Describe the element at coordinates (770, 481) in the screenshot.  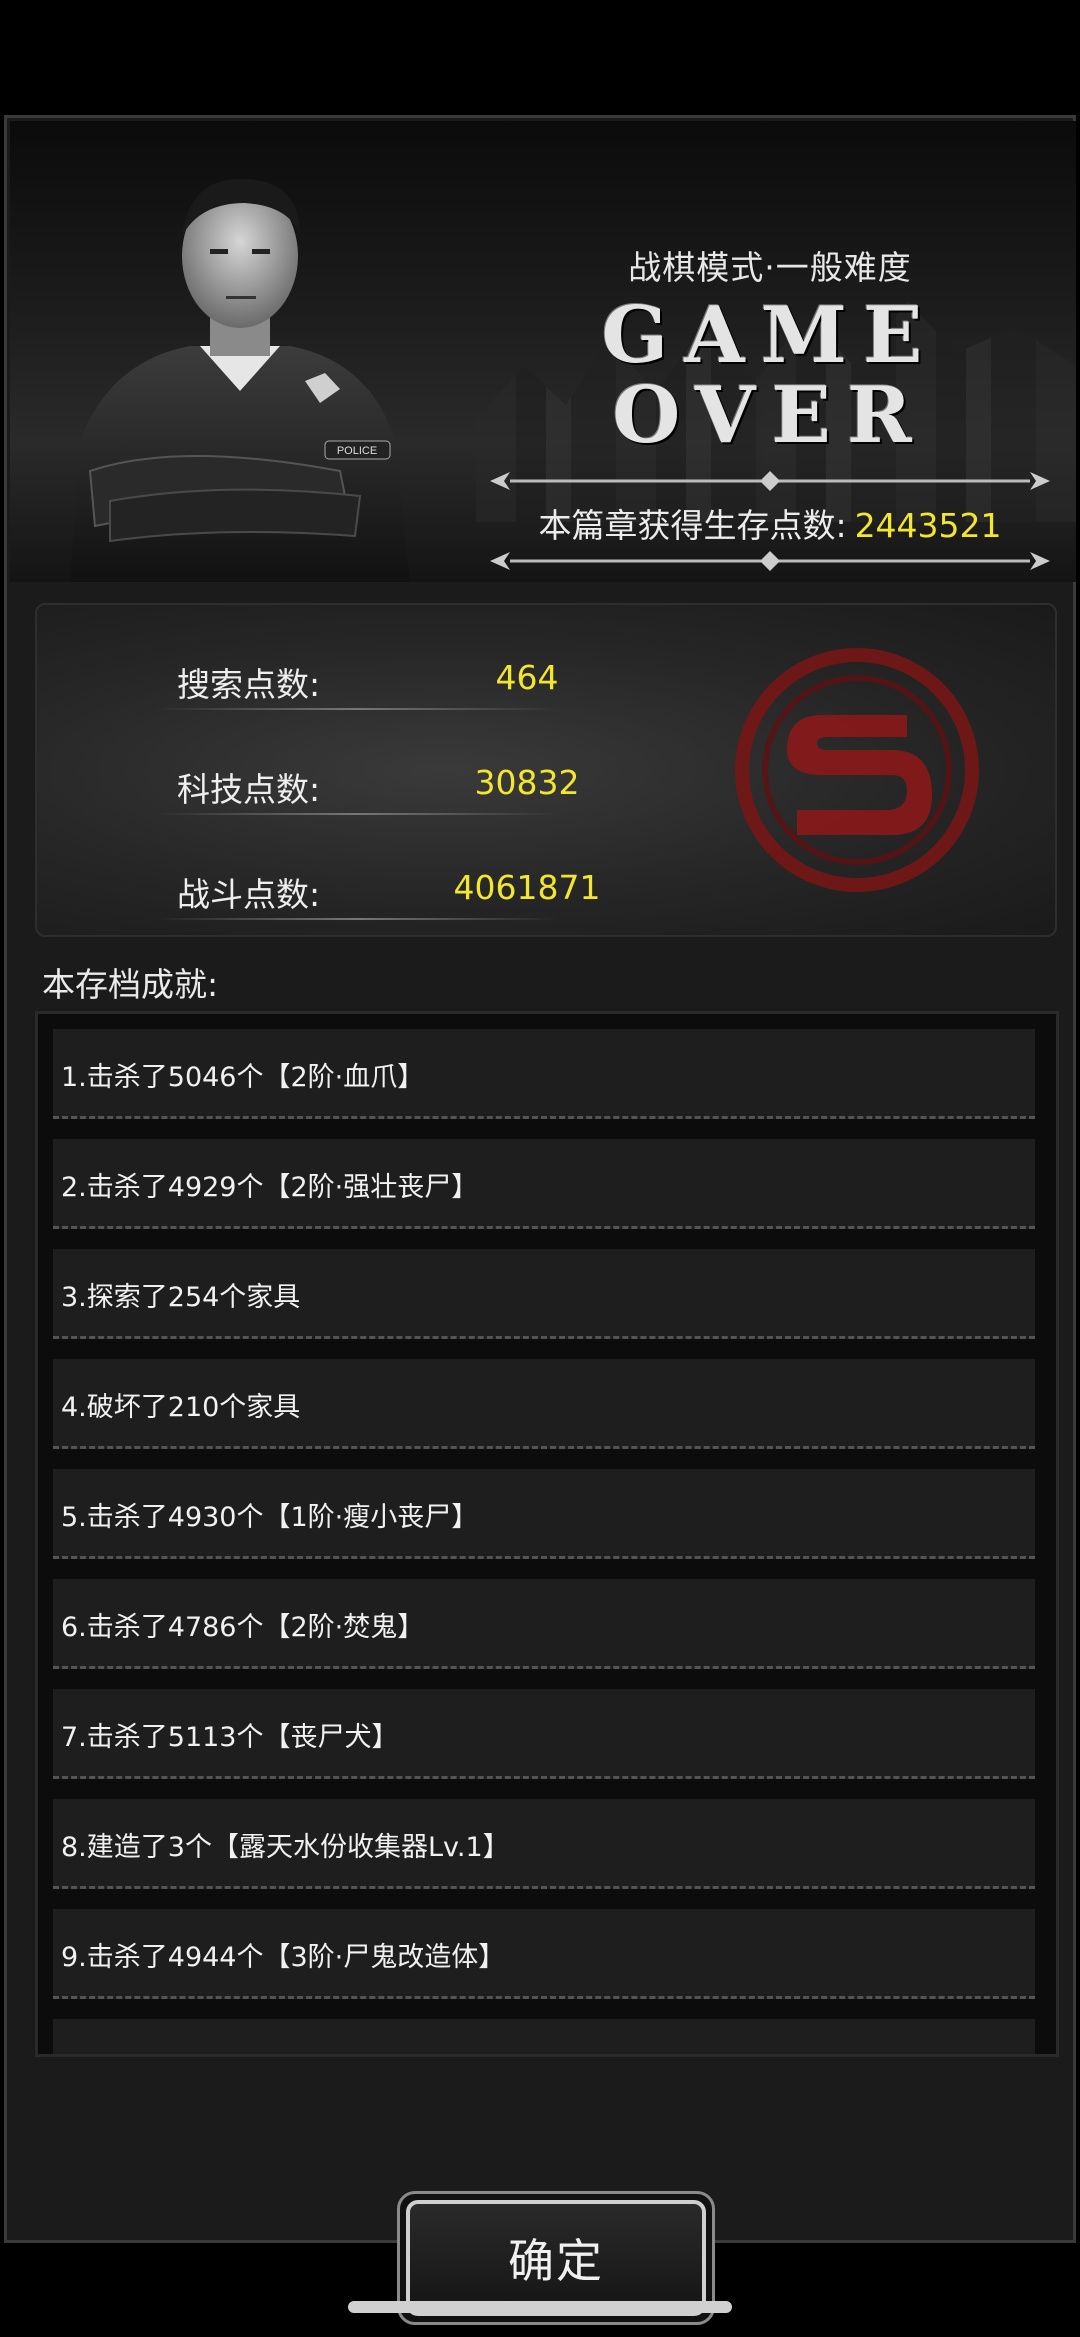
I see `ornament-divider-top` at that location.